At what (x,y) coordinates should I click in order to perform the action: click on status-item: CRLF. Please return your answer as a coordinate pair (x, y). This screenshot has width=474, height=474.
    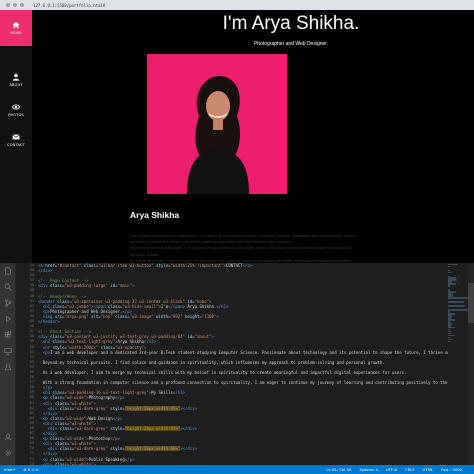
    Looking at the image, I should click on (410, 469).